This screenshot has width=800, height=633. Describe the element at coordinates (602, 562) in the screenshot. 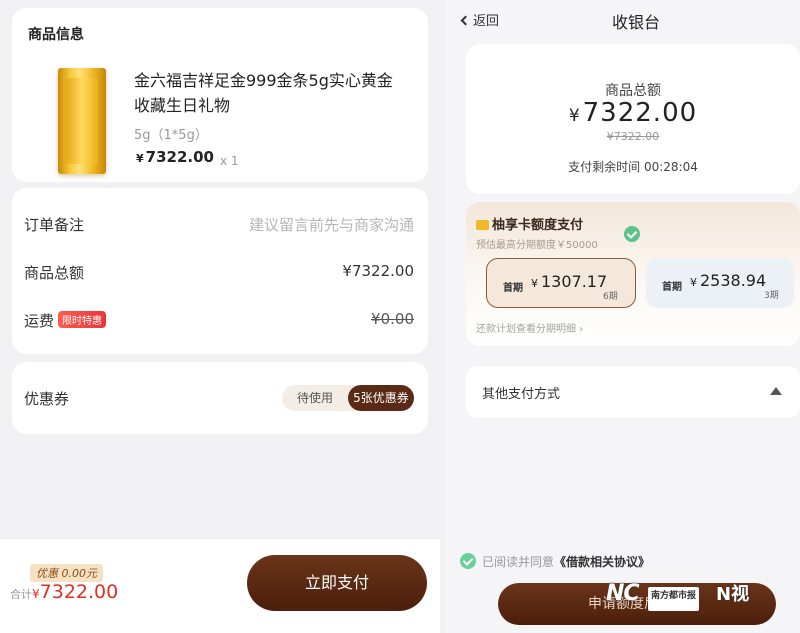

I see `loan-agreement-link: 《借款相关协议》` at that location.